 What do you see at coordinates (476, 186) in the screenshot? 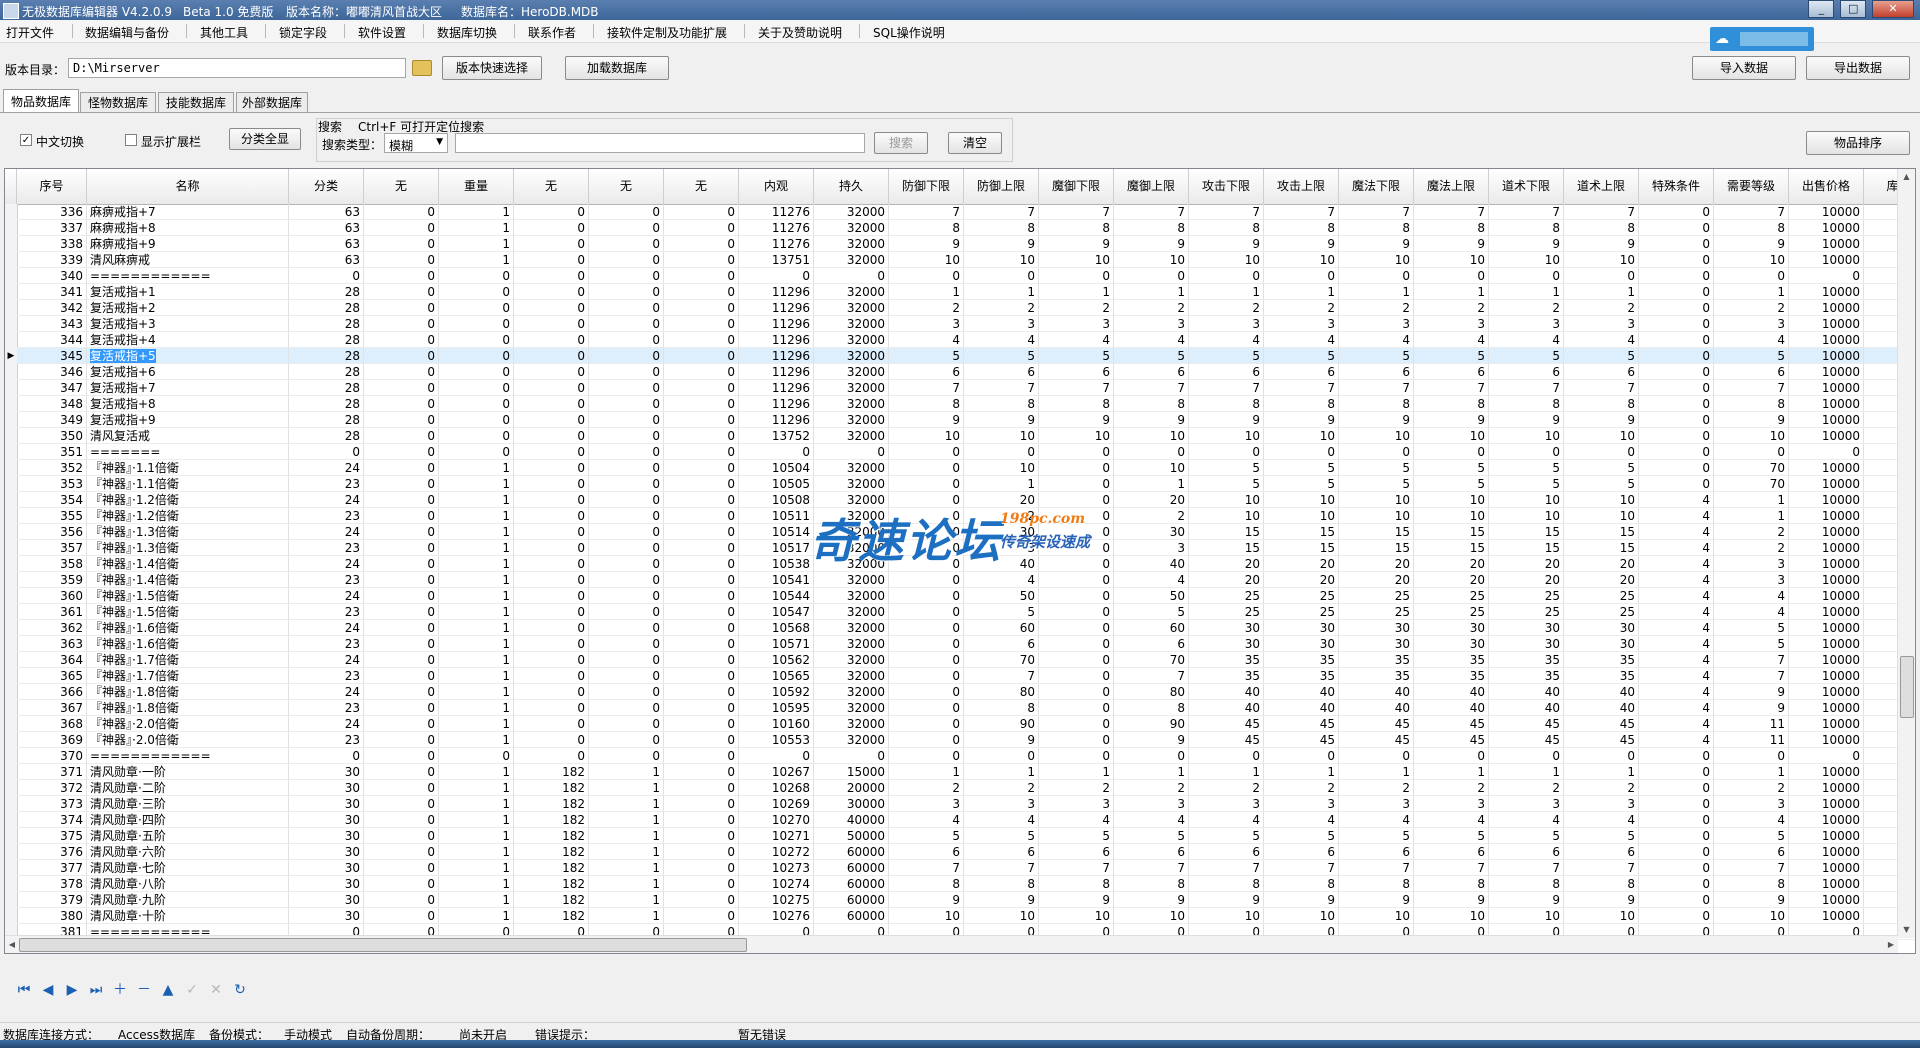
I see `column-header: 重量` at bounding box center [476, 186].